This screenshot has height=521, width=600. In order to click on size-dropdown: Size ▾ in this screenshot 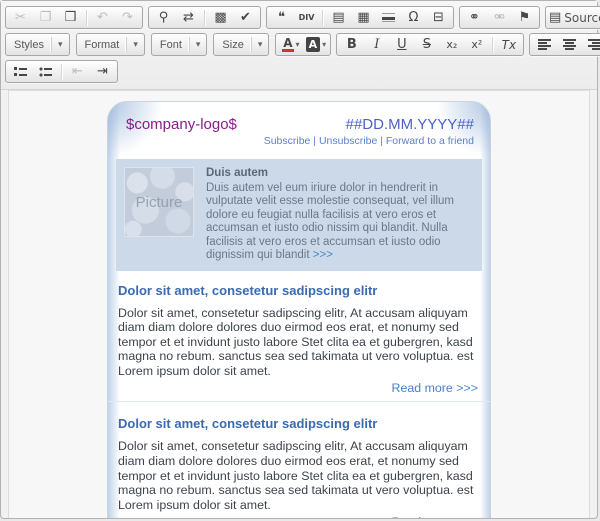, I will do `click(241, 44)`.